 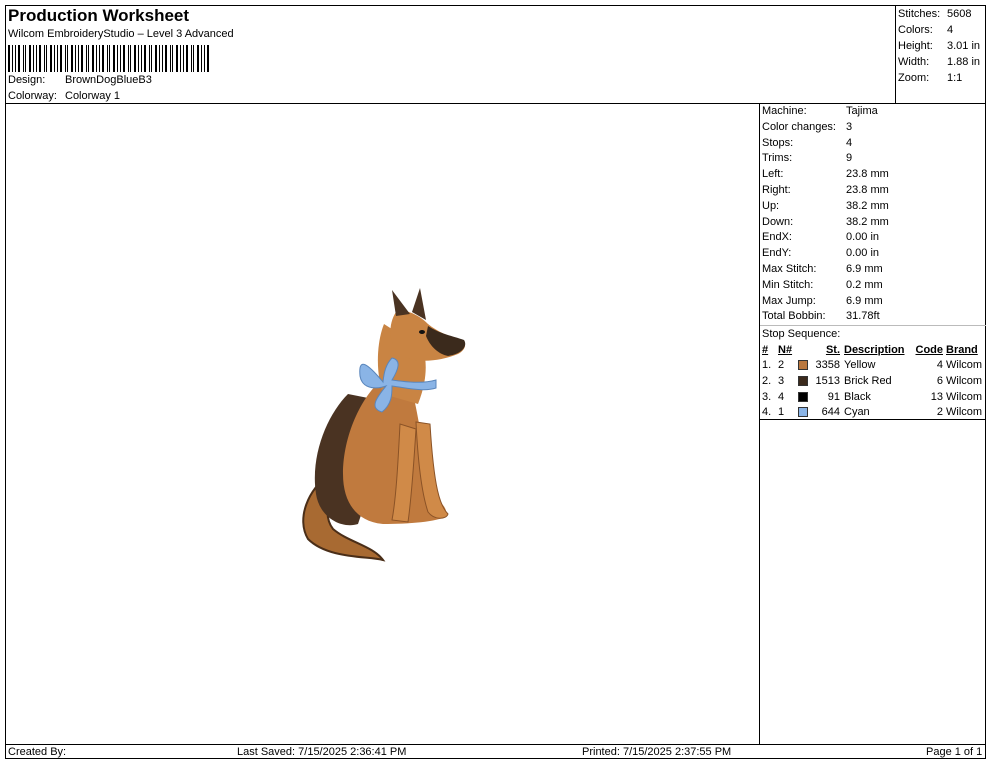 I want to click on col-header-description: Description, so click(x=874, y=350).